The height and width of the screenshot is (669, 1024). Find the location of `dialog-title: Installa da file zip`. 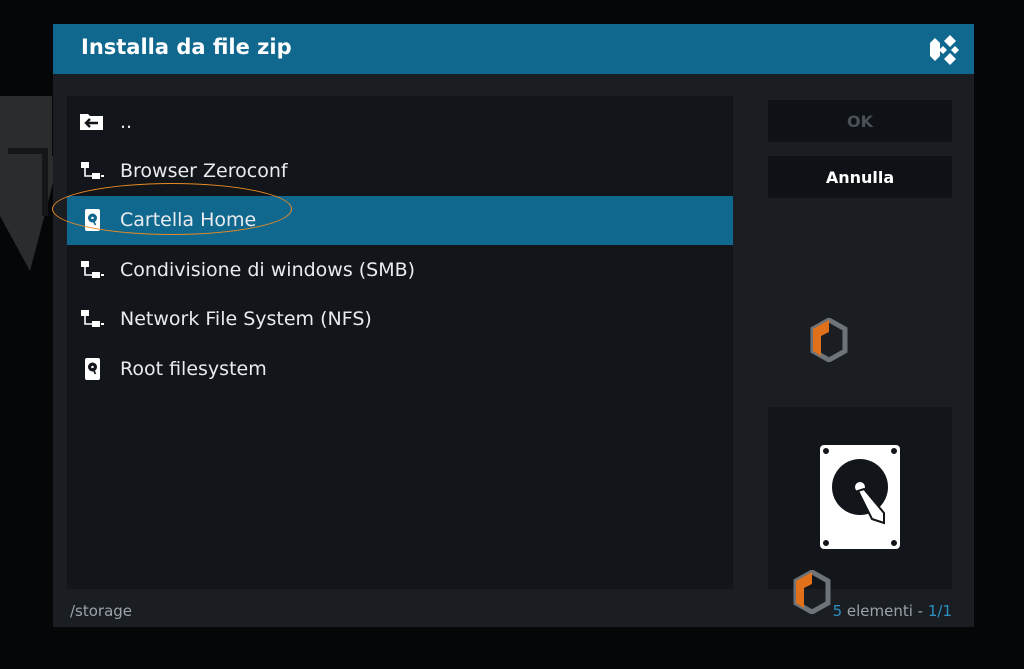

dialog-title: Installa da file zip is located at coordinates (186, 47).